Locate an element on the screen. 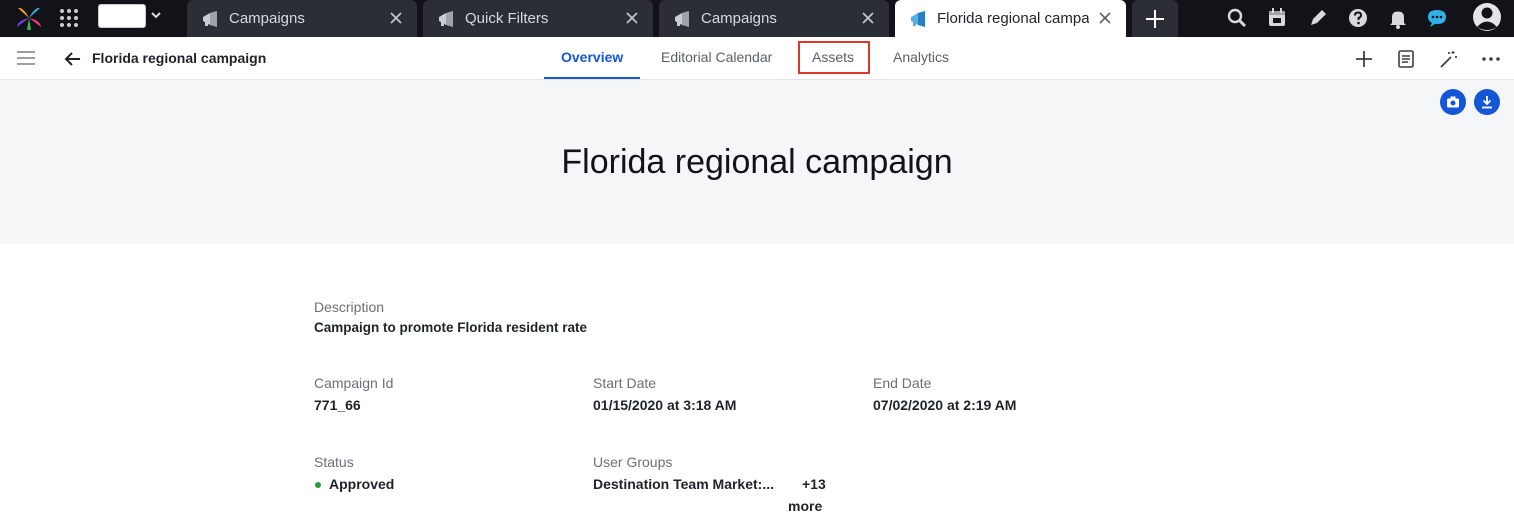 This screenshot has height=522, width=1514. chevron-down-icon is located at coordinates (156, 15).